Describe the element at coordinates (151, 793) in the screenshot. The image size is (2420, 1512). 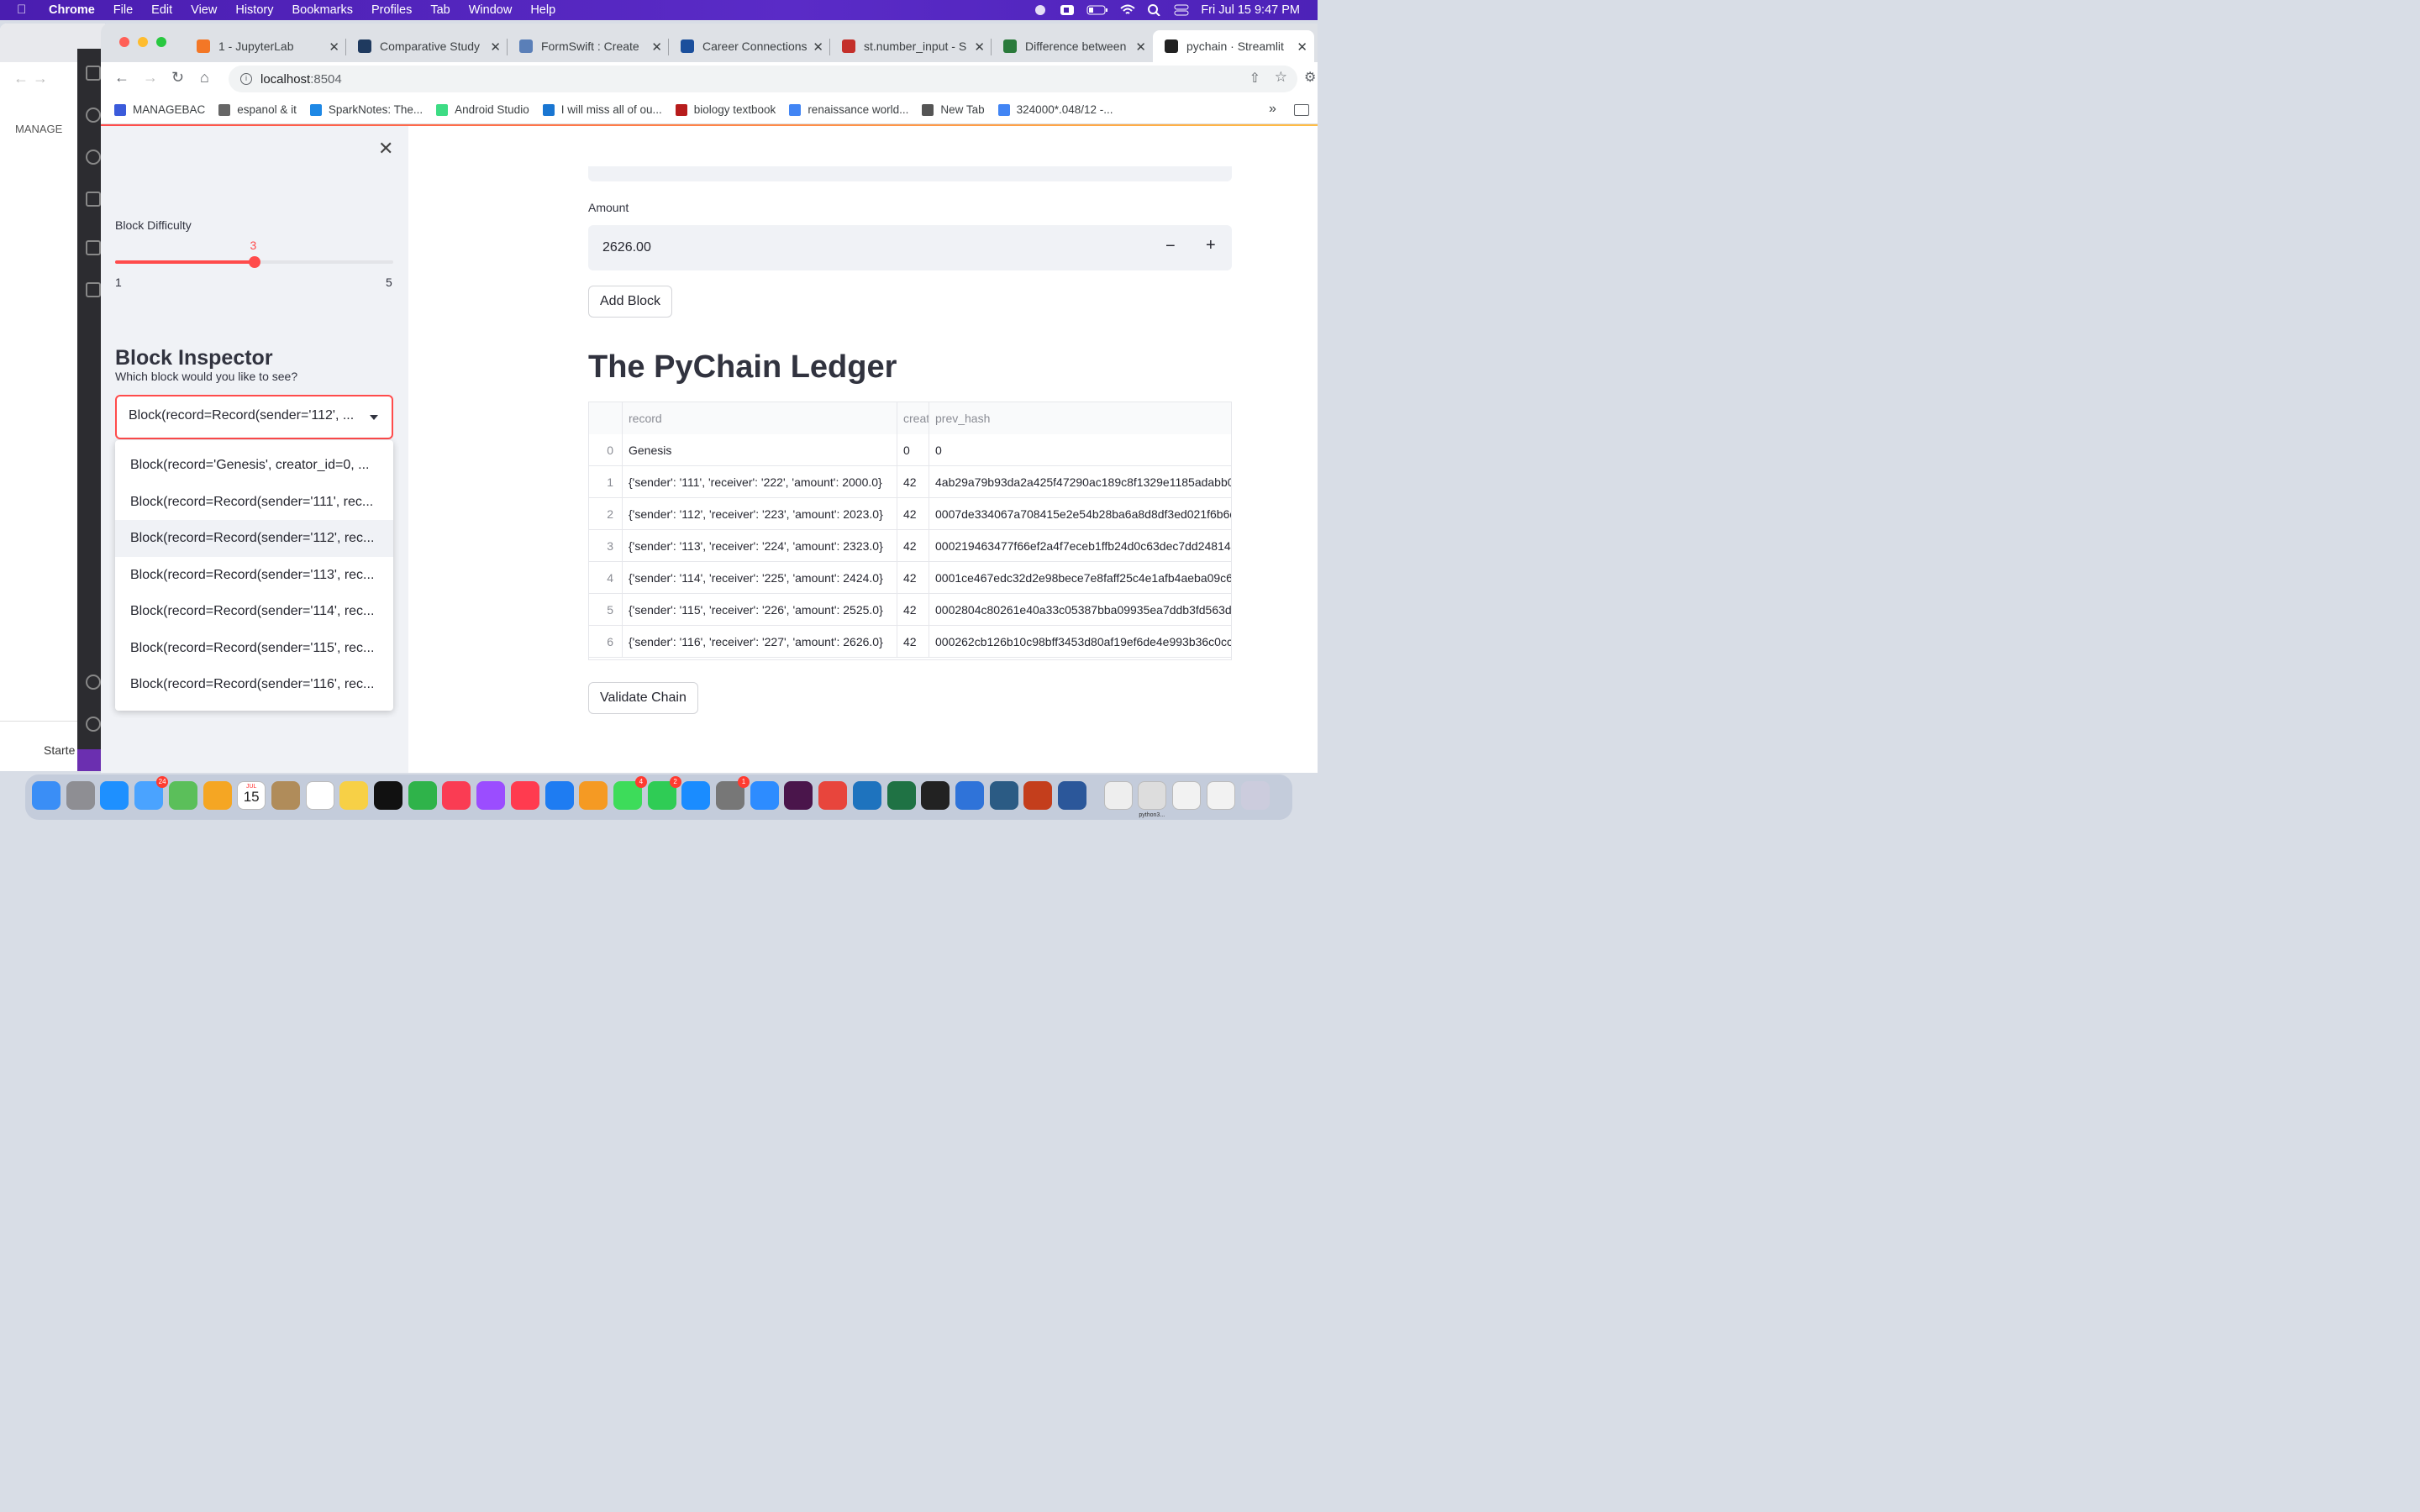
I see `mail-icon: 24` at that location.